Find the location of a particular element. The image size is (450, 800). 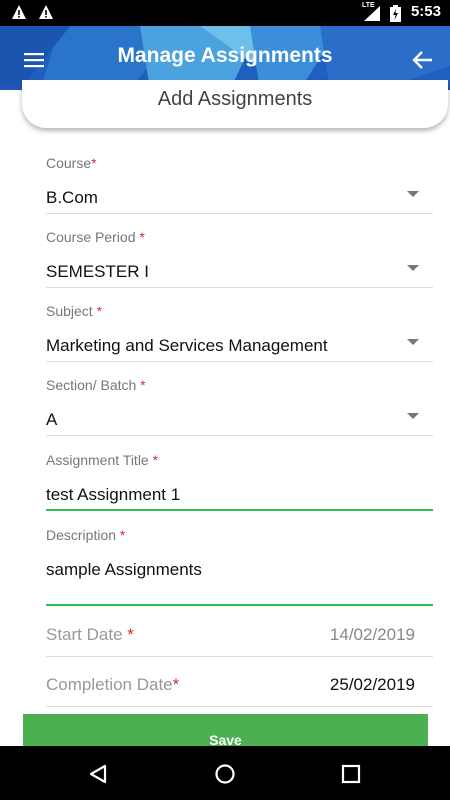

description-value: sample Assignments is located at coordinates (124, 569).